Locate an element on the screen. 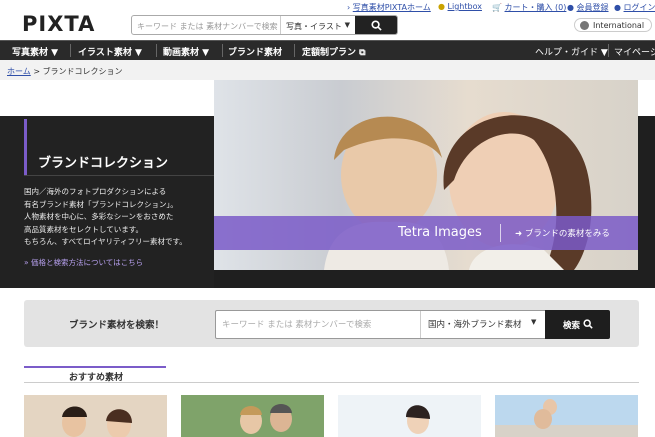 The image size is (655, 437). breadcrumb: ホーム > ブランドコレクション is located at coordinates (65, 71).